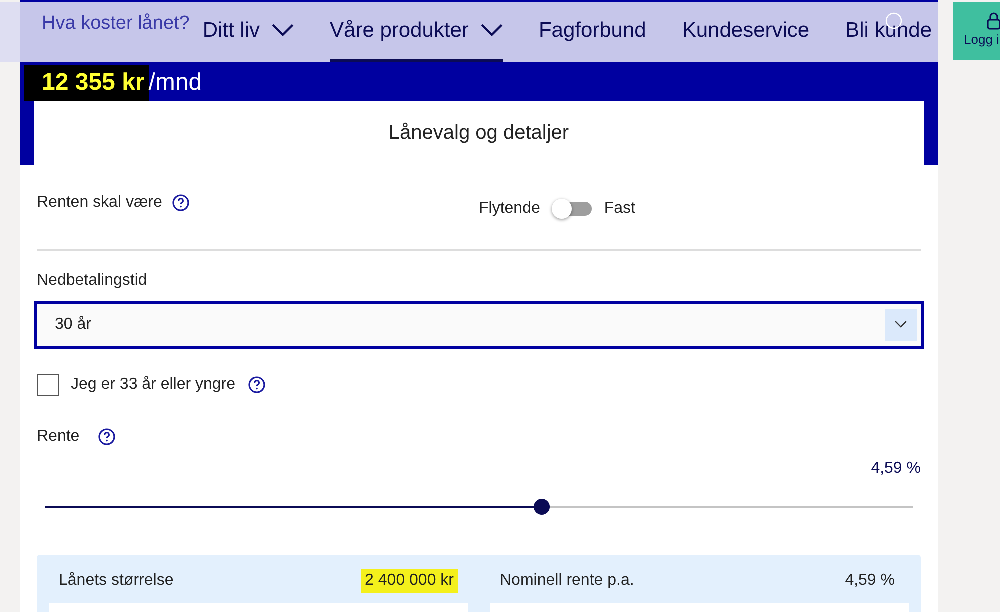 This screenshot has width=1000, height=612. What do you see at coordinates (982, 40) in the screenshot?
I see `login-label: Logg i` at bounding box center [982, 40].